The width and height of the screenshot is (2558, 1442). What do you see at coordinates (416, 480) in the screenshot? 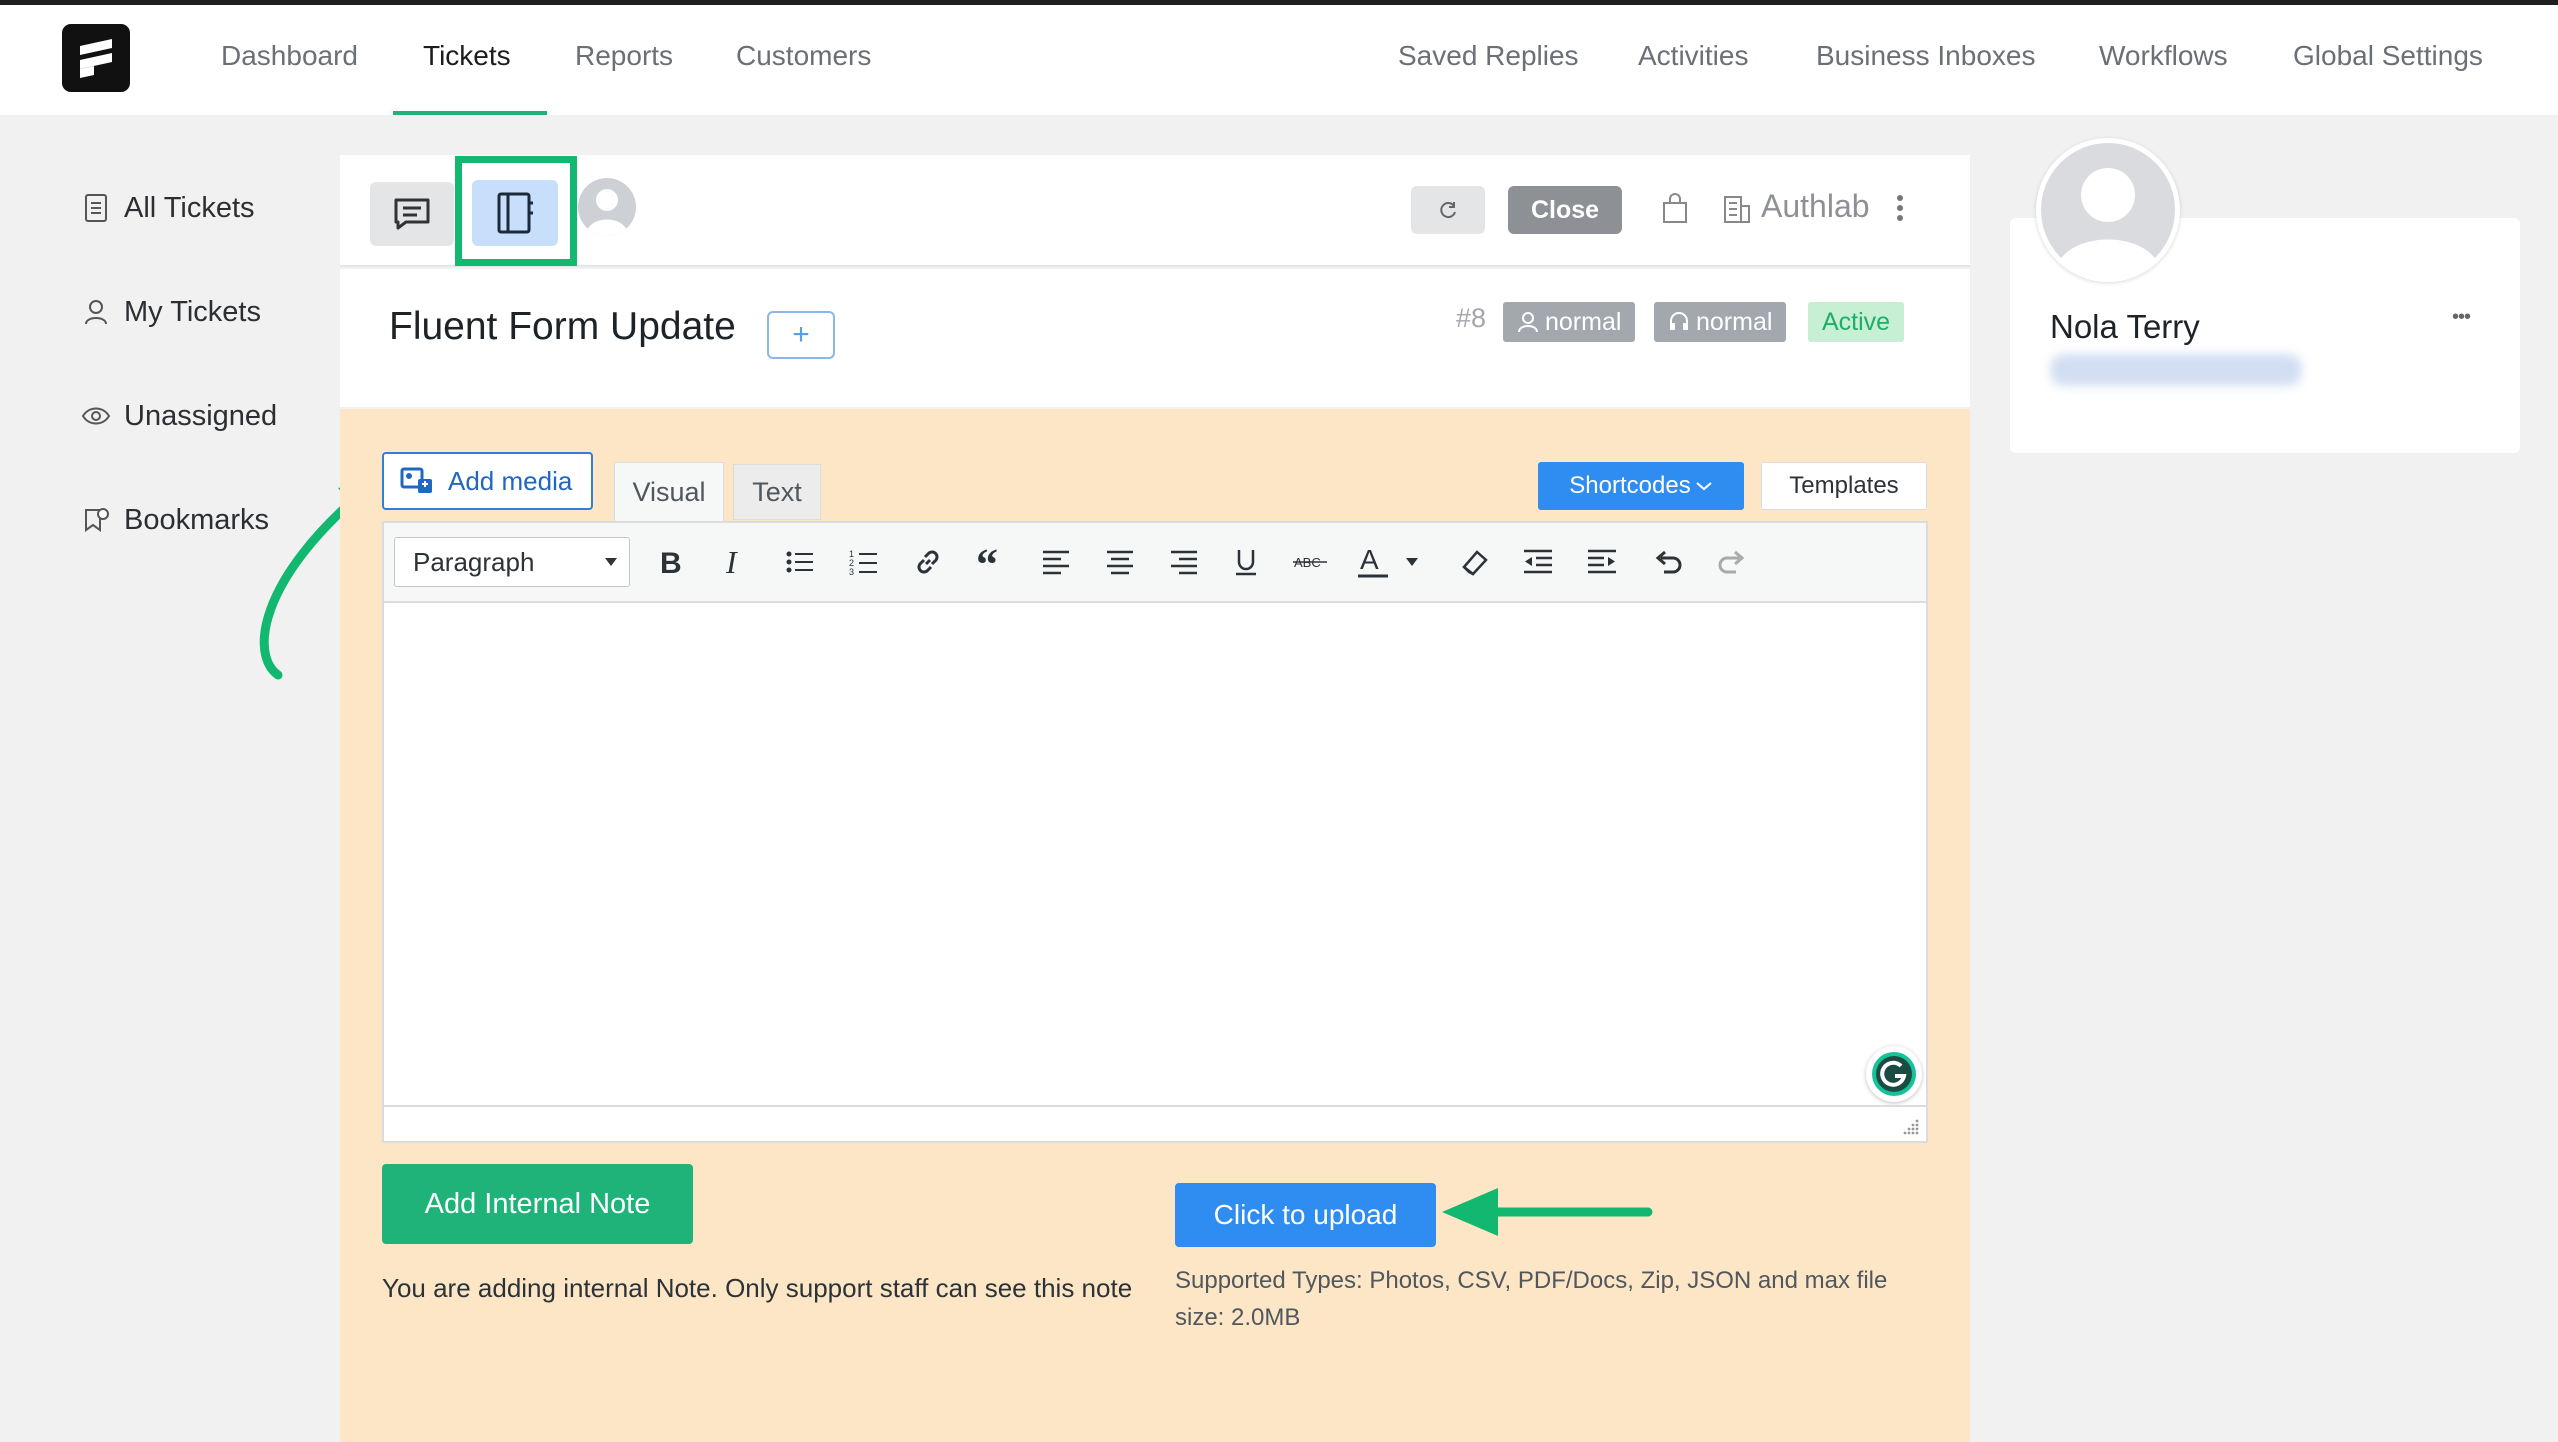
I see `media-icon` at bounding box center [416, 480].